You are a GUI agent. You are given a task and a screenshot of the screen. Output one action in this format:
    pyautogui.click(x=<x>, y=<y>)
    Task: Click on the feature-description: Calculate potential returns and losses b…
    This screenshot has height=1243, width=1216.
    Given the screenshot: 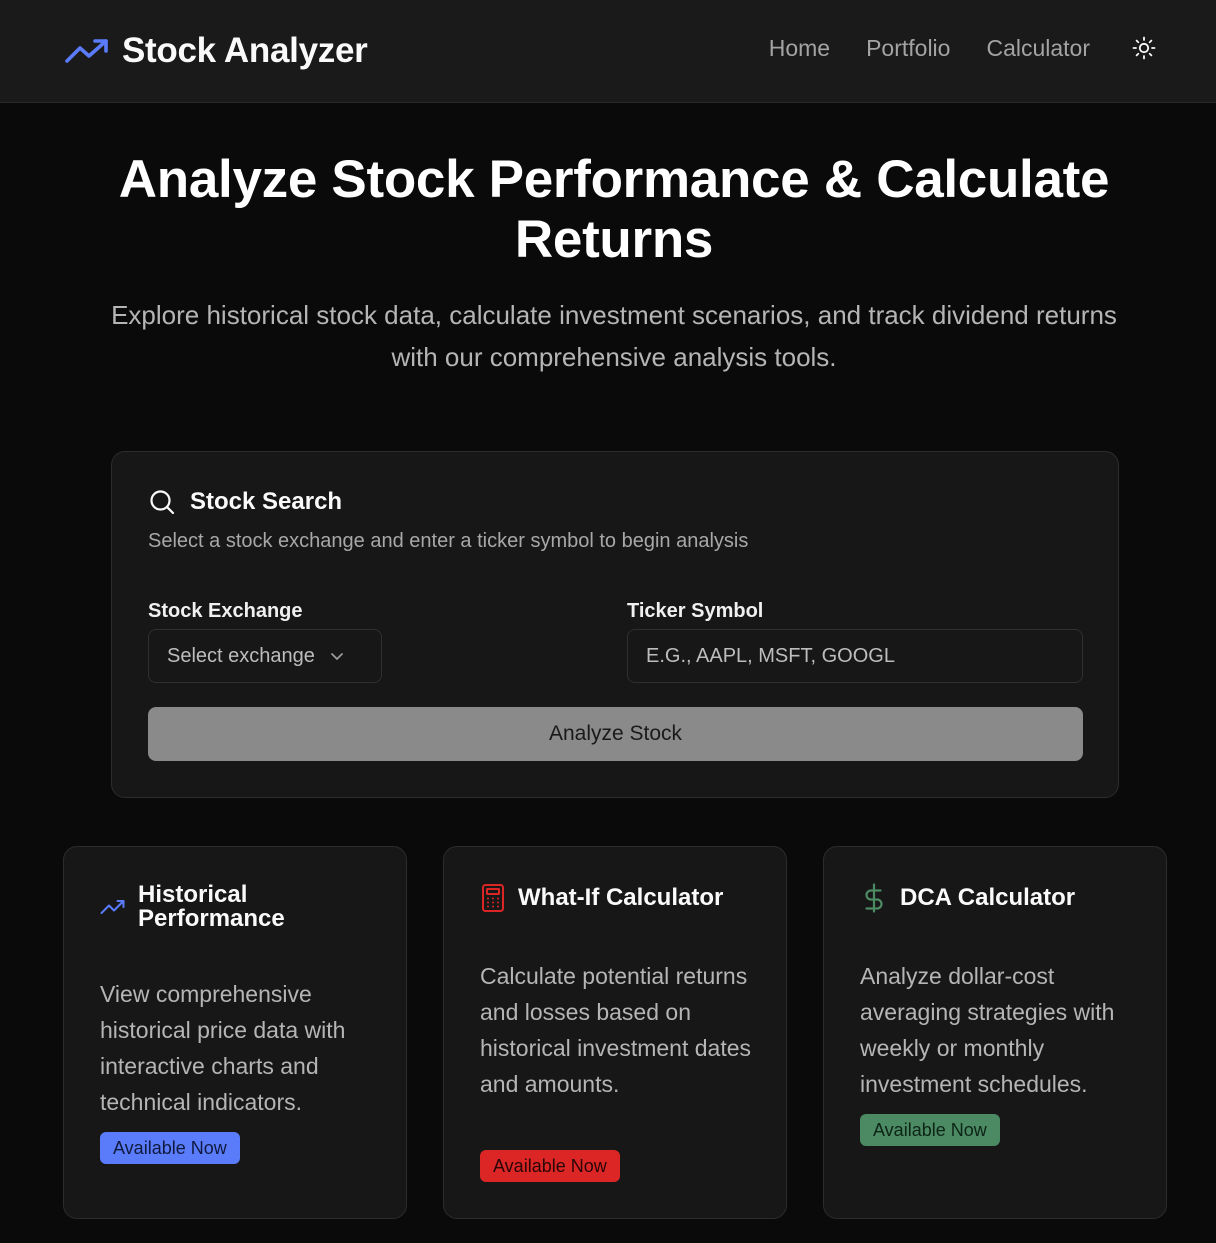 What is the action you would take?
    pyautogui.click(x=616, y=1030)
    